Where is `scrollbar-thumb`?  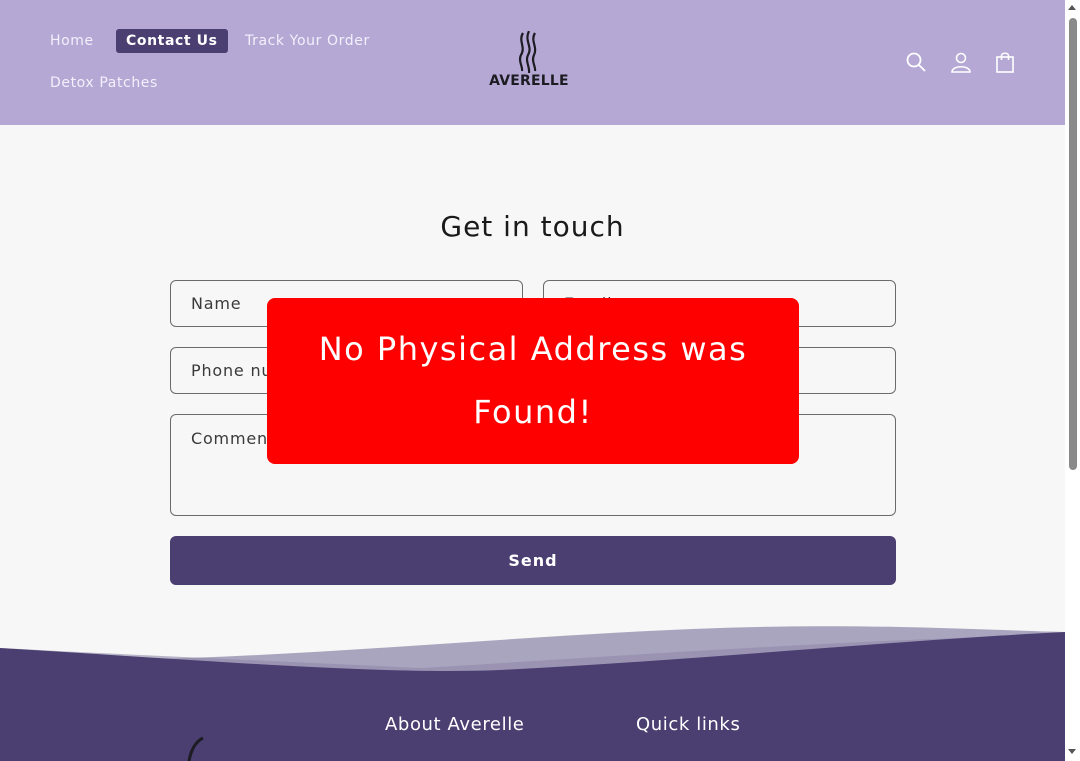 scrollbar-thumb is located at coordinates (1073, 244).